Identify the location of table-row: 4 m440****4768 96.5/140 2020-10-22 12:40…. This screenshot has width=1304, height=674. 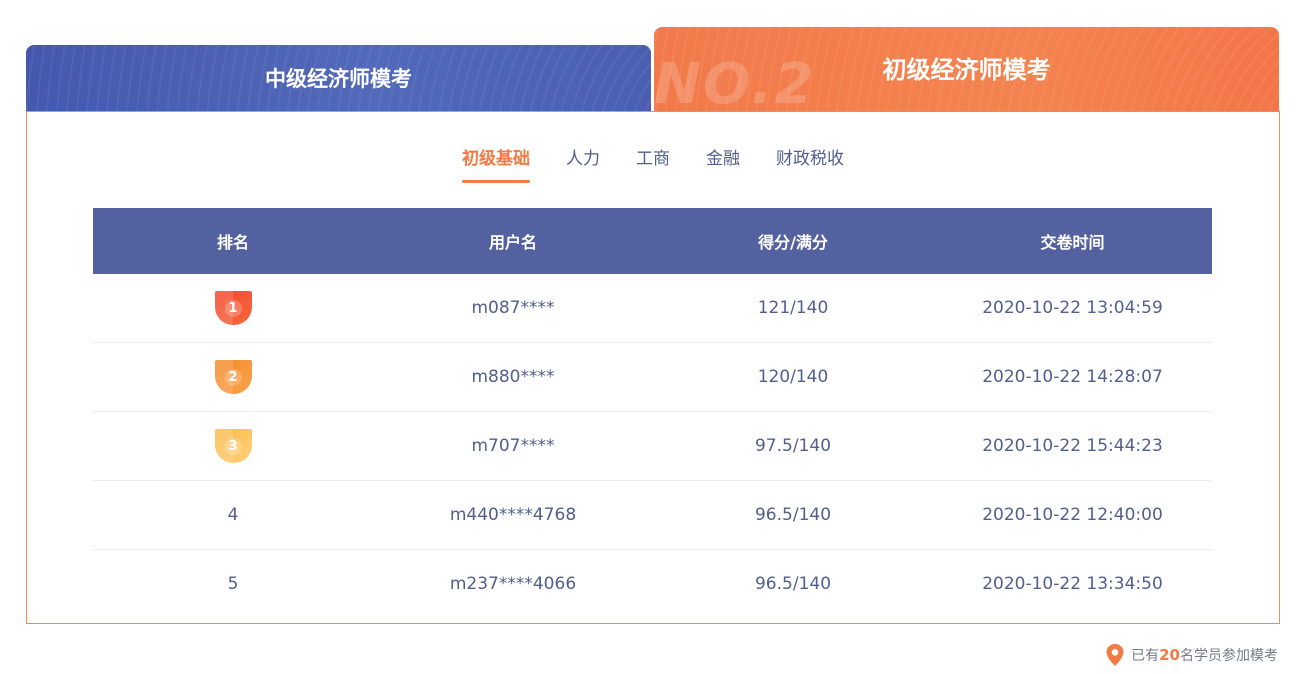
(652, 515).